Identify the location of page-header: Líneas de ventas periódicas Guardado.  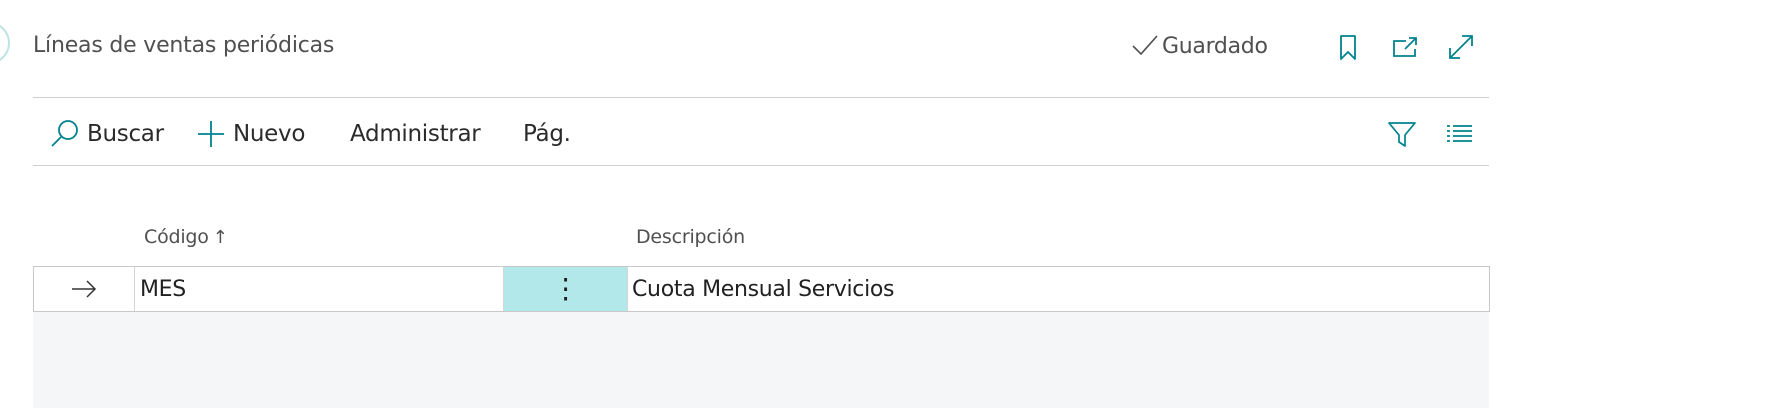
(761, 48).